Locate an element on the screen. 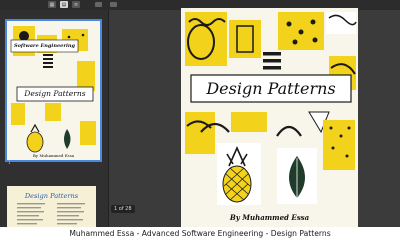 Image resolution: width=400 pixels, height=240 pixels. cover-title: Design Patterns is located at coordinates (271, 88).